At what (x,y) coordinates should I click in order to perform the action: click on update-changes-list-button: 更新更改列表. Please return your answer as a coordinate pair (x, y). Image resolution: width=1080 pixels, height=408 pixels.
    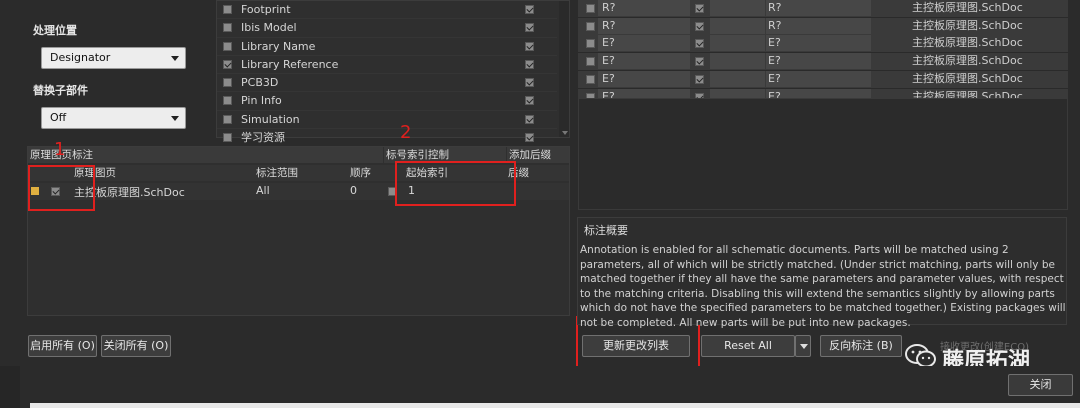
    Looking at the image, I should click on (636, 346).